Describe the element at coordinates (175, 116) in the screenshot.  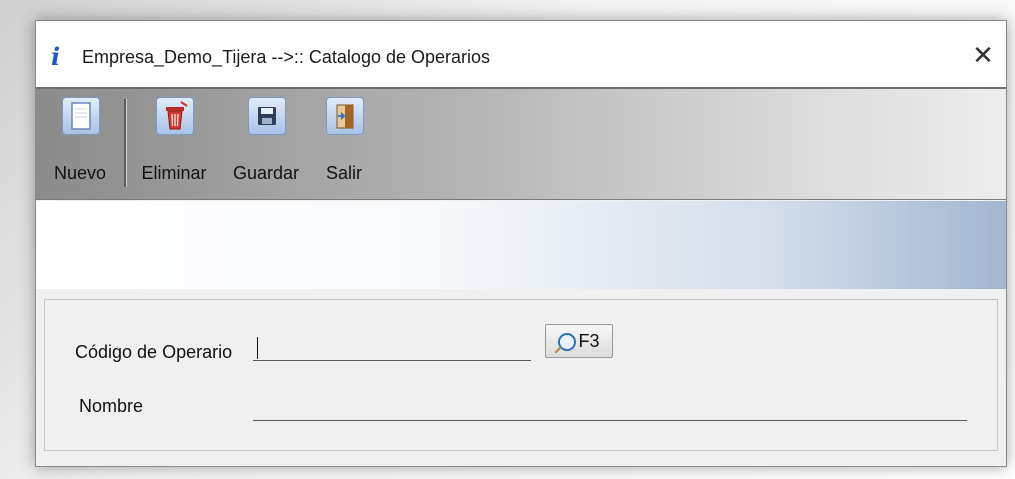
I see `trash-icon` at that location.